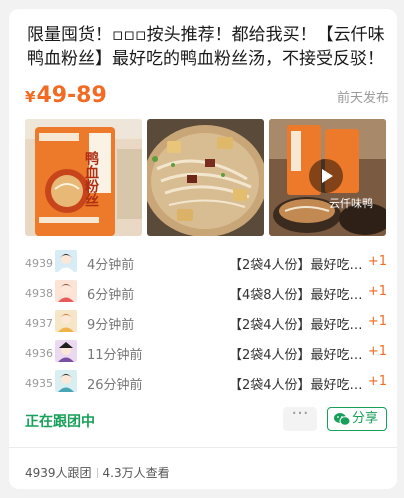 The width and height of the screenshot is (404, 498). Describe the element at coordinates (206, 294) in the screenshot. I see `order-row: 4938 6分钟前 【4袋8人份】最好吃的鸭血粉丝 +1` at that location.